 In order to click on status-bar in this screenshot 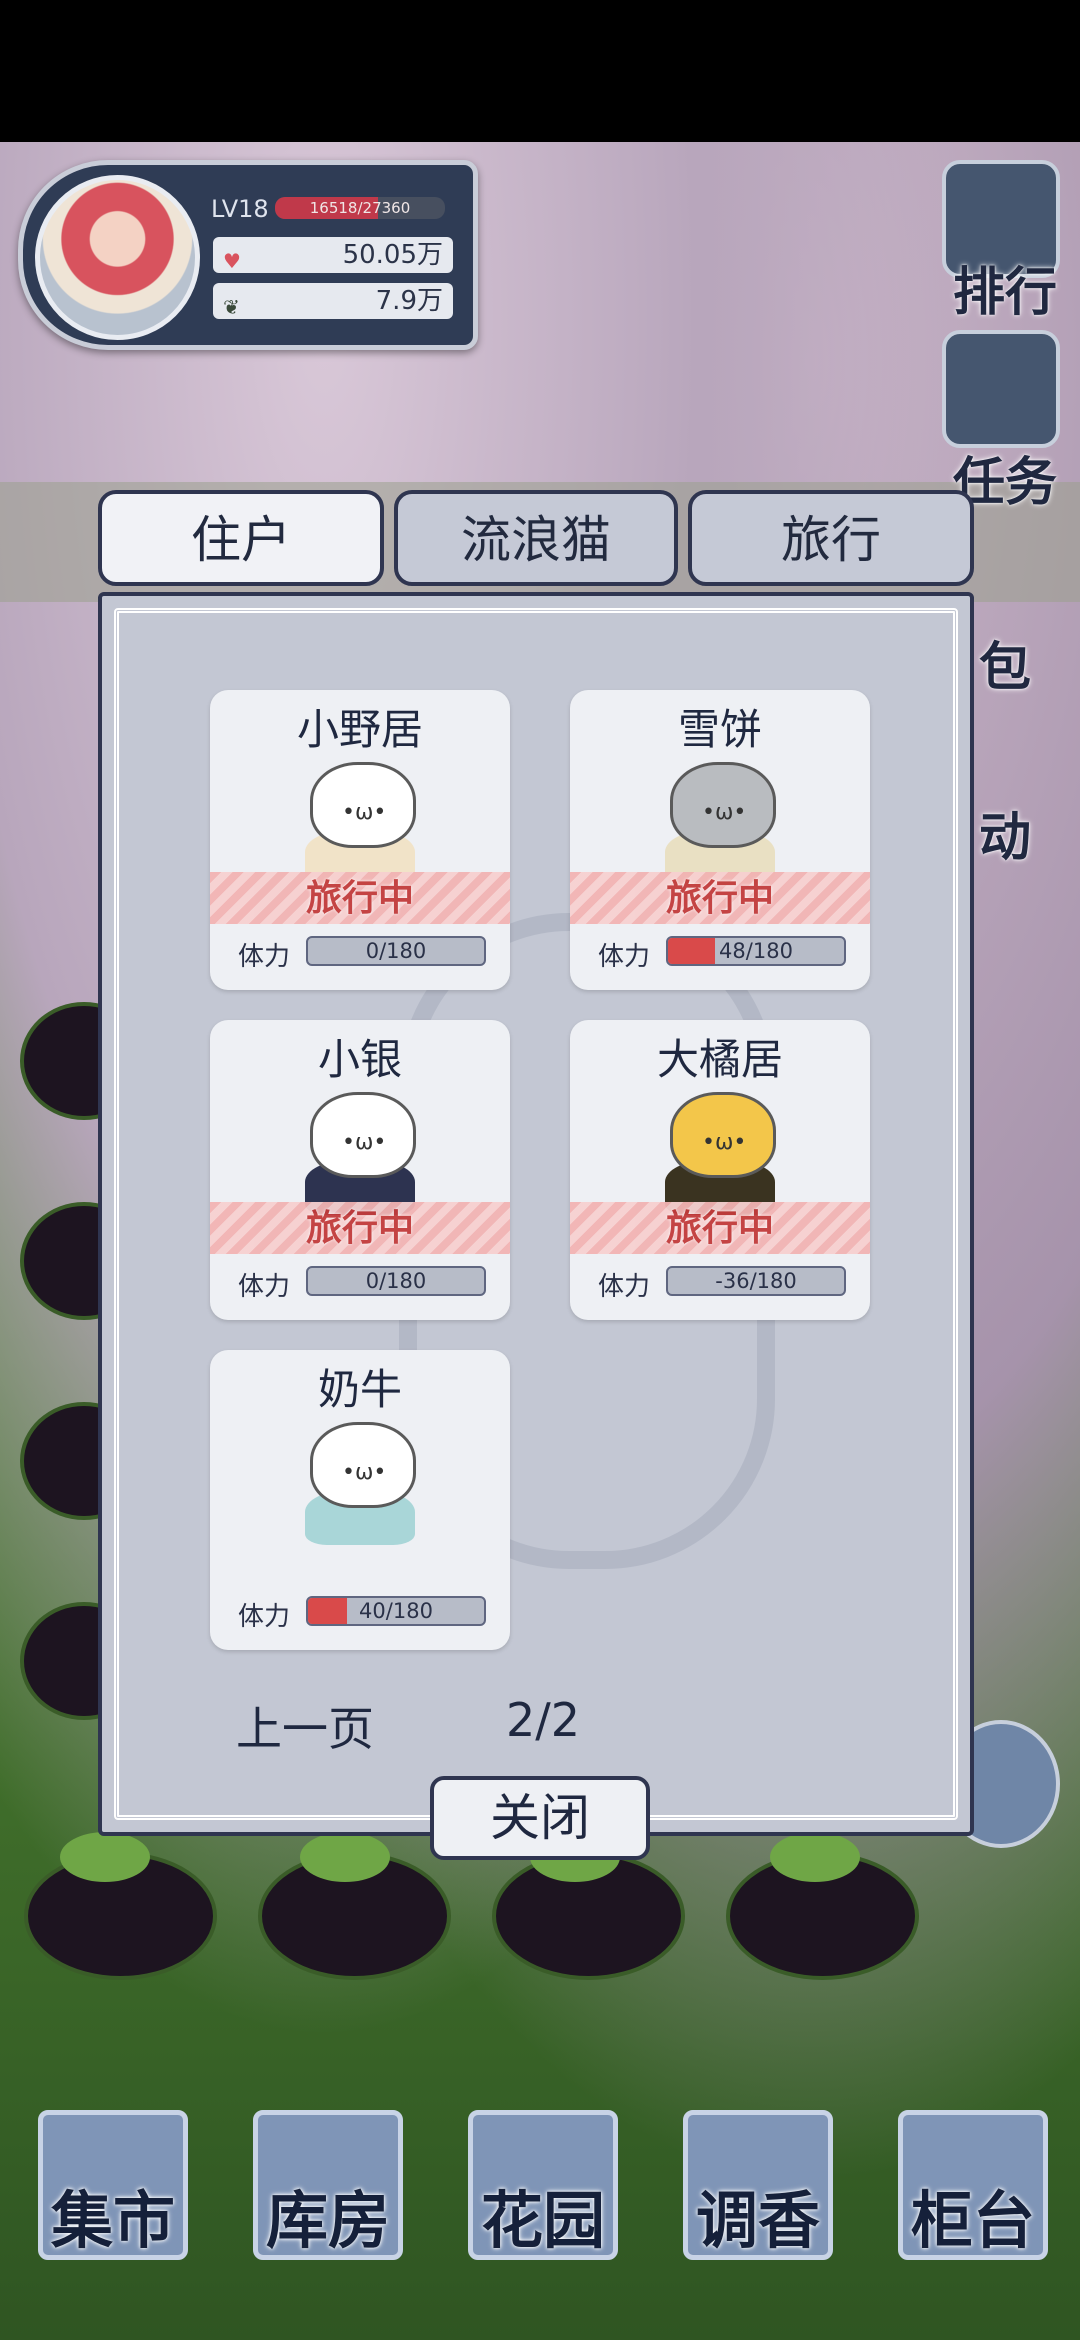, I will do `click(540, 71)`.